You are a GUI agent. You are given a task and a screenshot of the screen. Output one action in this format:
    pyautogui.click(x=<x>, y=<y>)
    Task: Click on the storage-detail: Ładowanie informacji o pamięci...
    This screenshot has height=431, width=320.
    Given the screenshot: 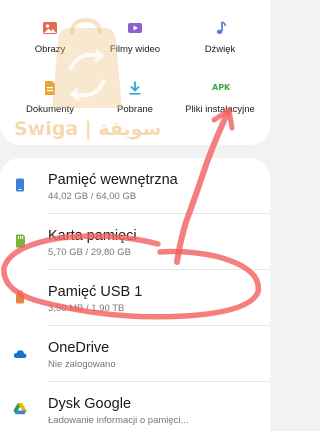 What is the action you would take?
    pyautogui.click(x=118, y=420)
    